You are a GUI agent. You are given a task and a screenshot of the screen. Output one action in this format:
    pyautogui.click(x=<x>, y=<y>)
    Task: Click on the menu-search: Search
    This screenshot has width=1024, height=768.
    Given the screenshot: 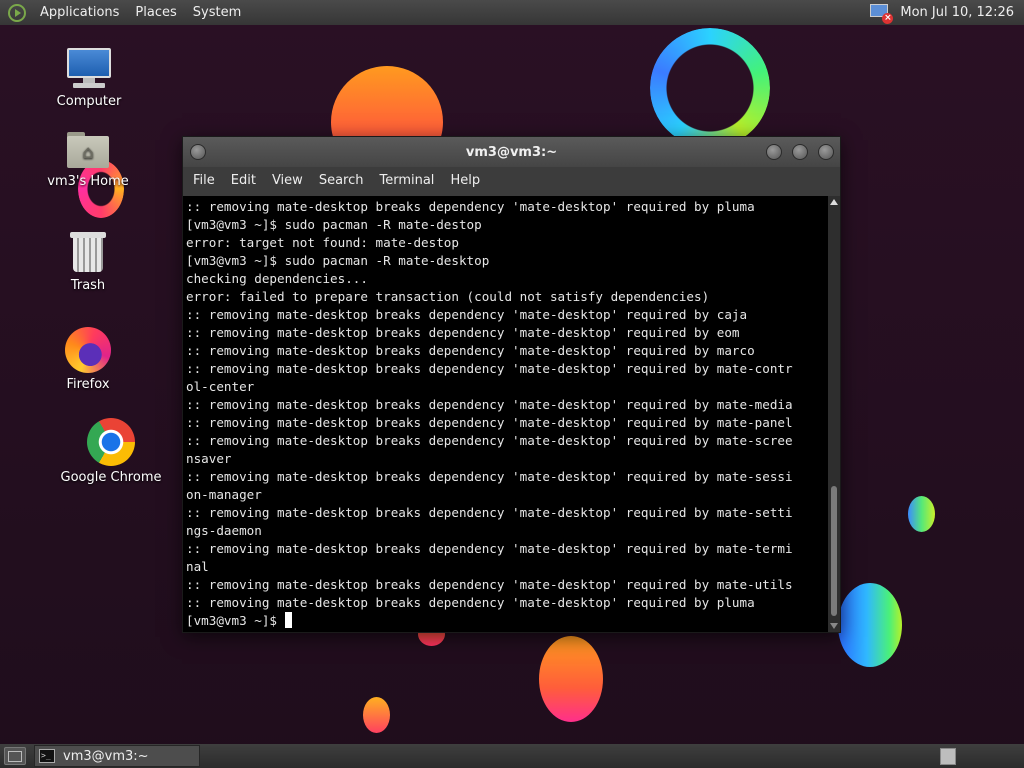 What is the action you would take?
    pyautogui.click(x=341, y=181)
    